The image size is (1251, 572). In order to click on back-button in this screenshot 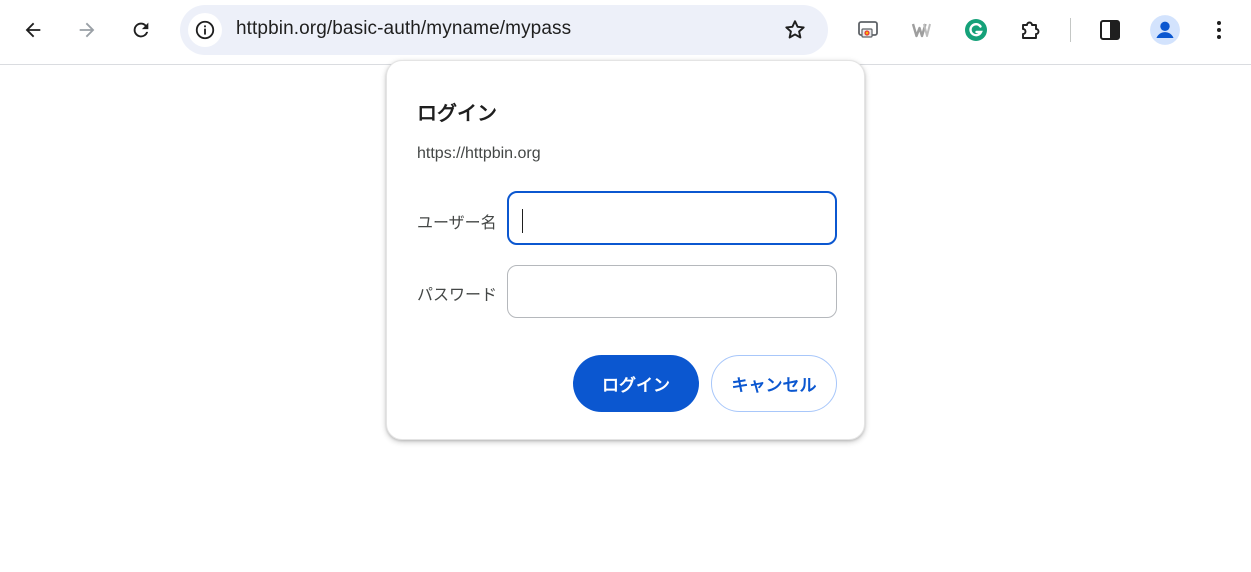, I will do `click(33, 30)`.